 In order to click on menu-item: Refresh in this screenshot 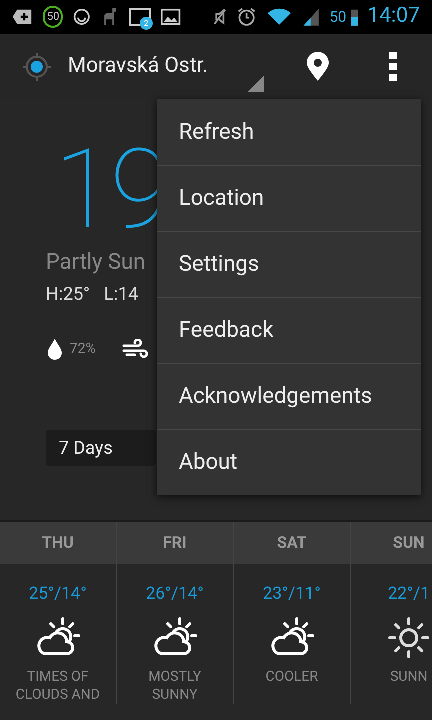, I will do `click(289, 132)`.